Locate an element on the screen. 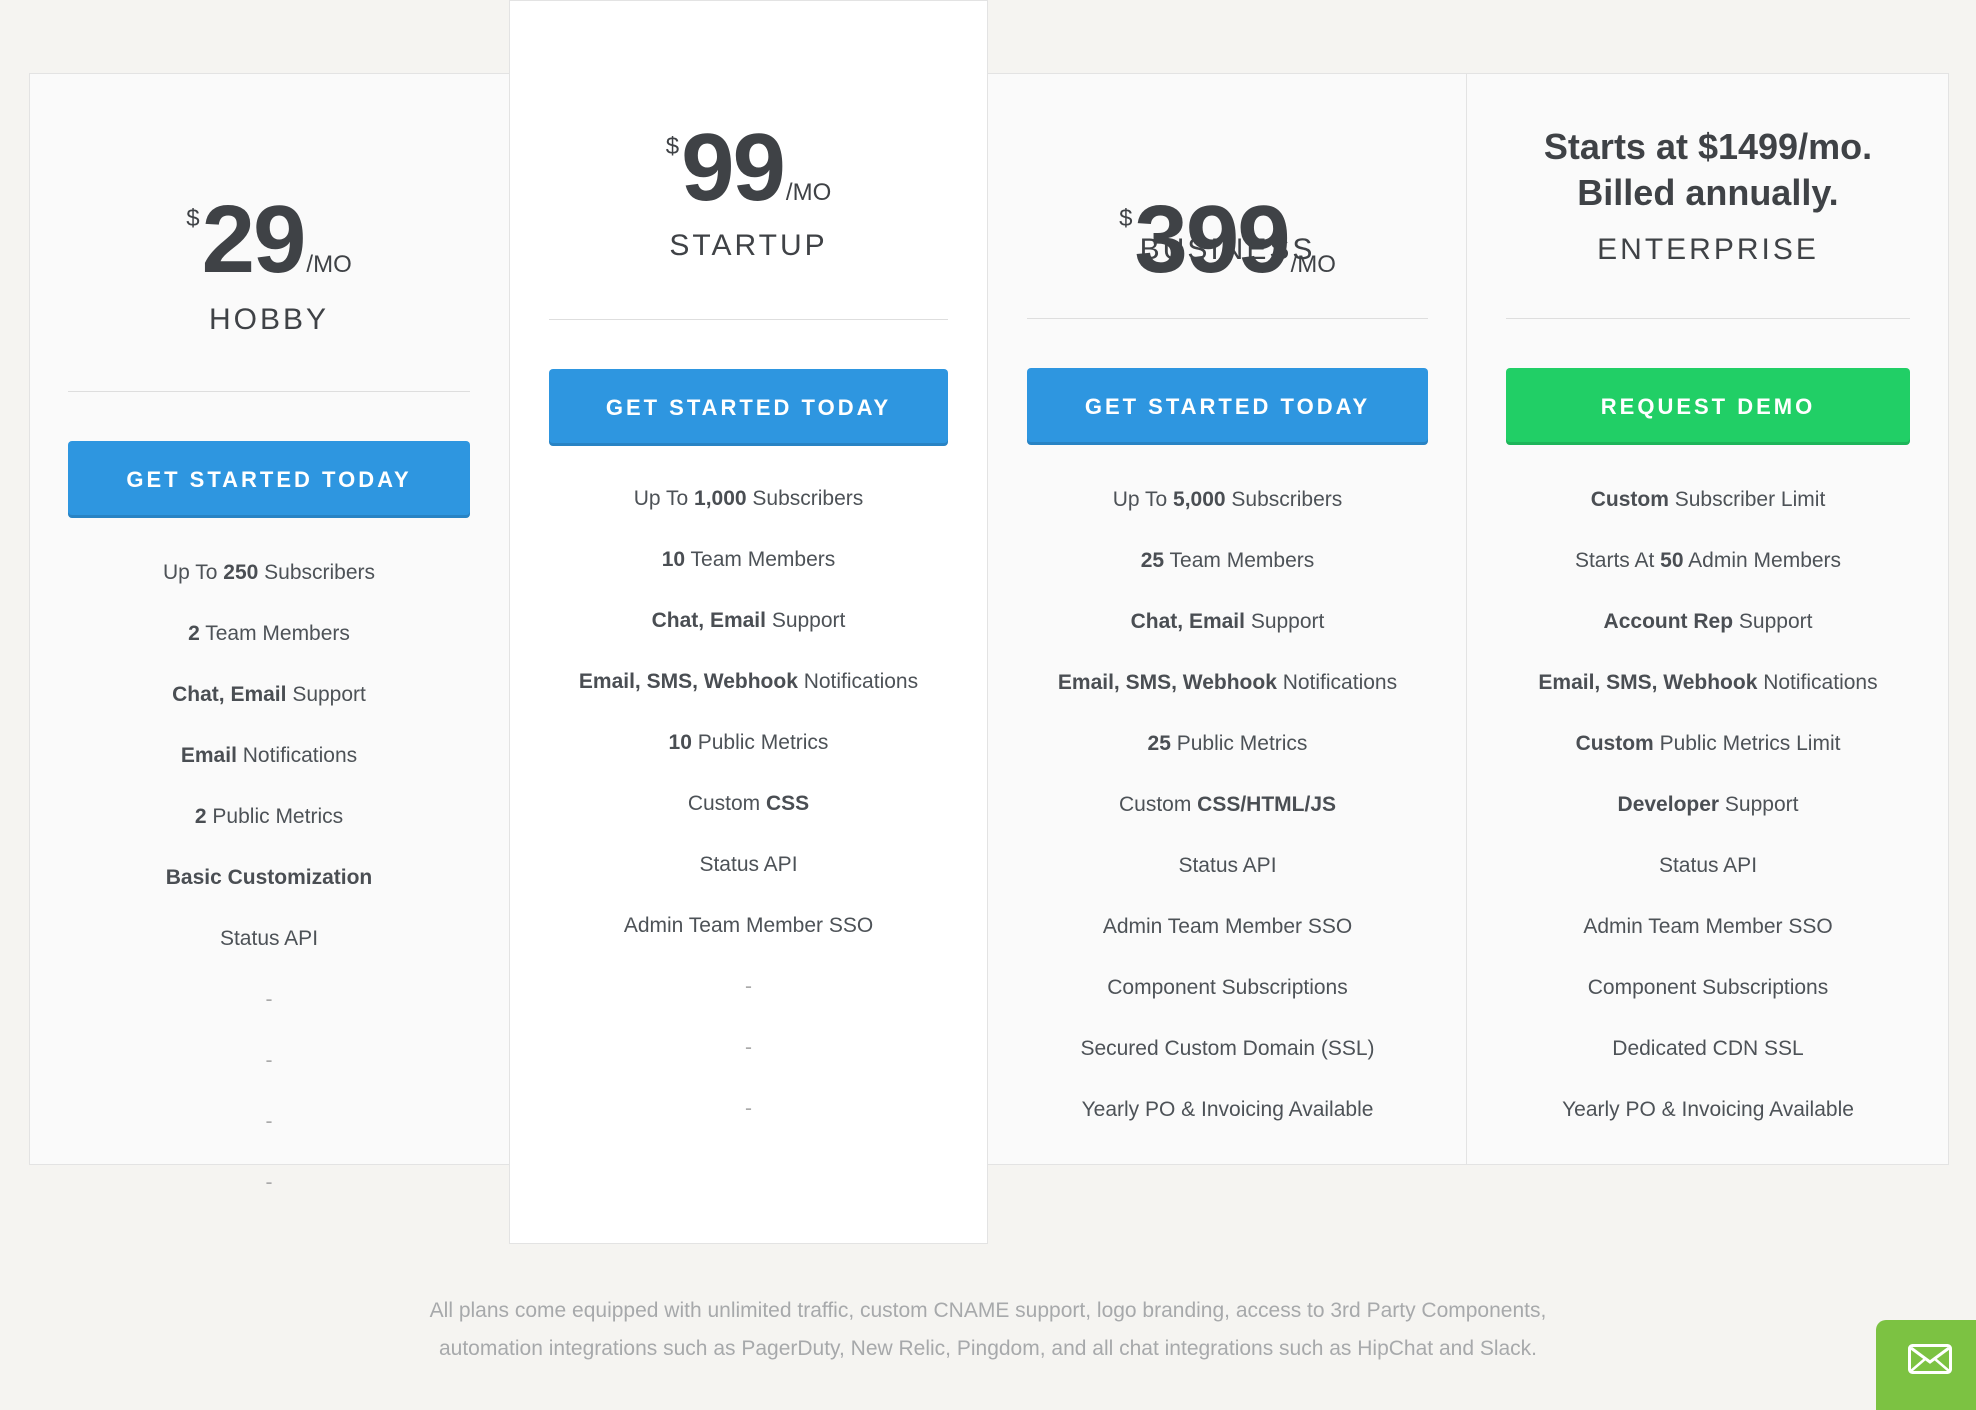 This screenshot has height=1410, width=1976. feature-item: 25 Team Members is located at coordinates (1227, 567).